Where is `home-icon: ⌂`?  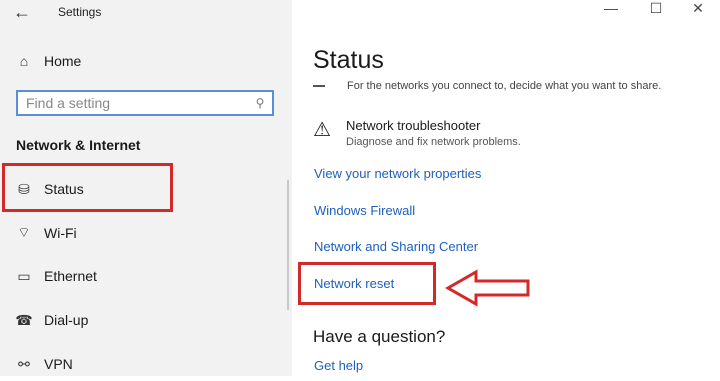 home-icon: ⌂ is located at coordinates (24, 61).